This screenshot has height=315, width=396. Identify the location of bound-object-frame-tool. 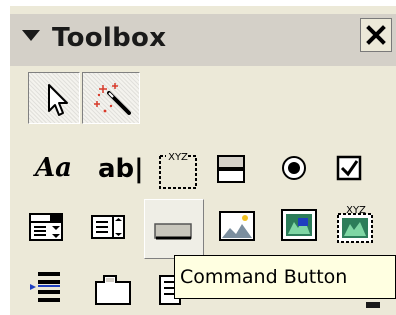
(300, 226).